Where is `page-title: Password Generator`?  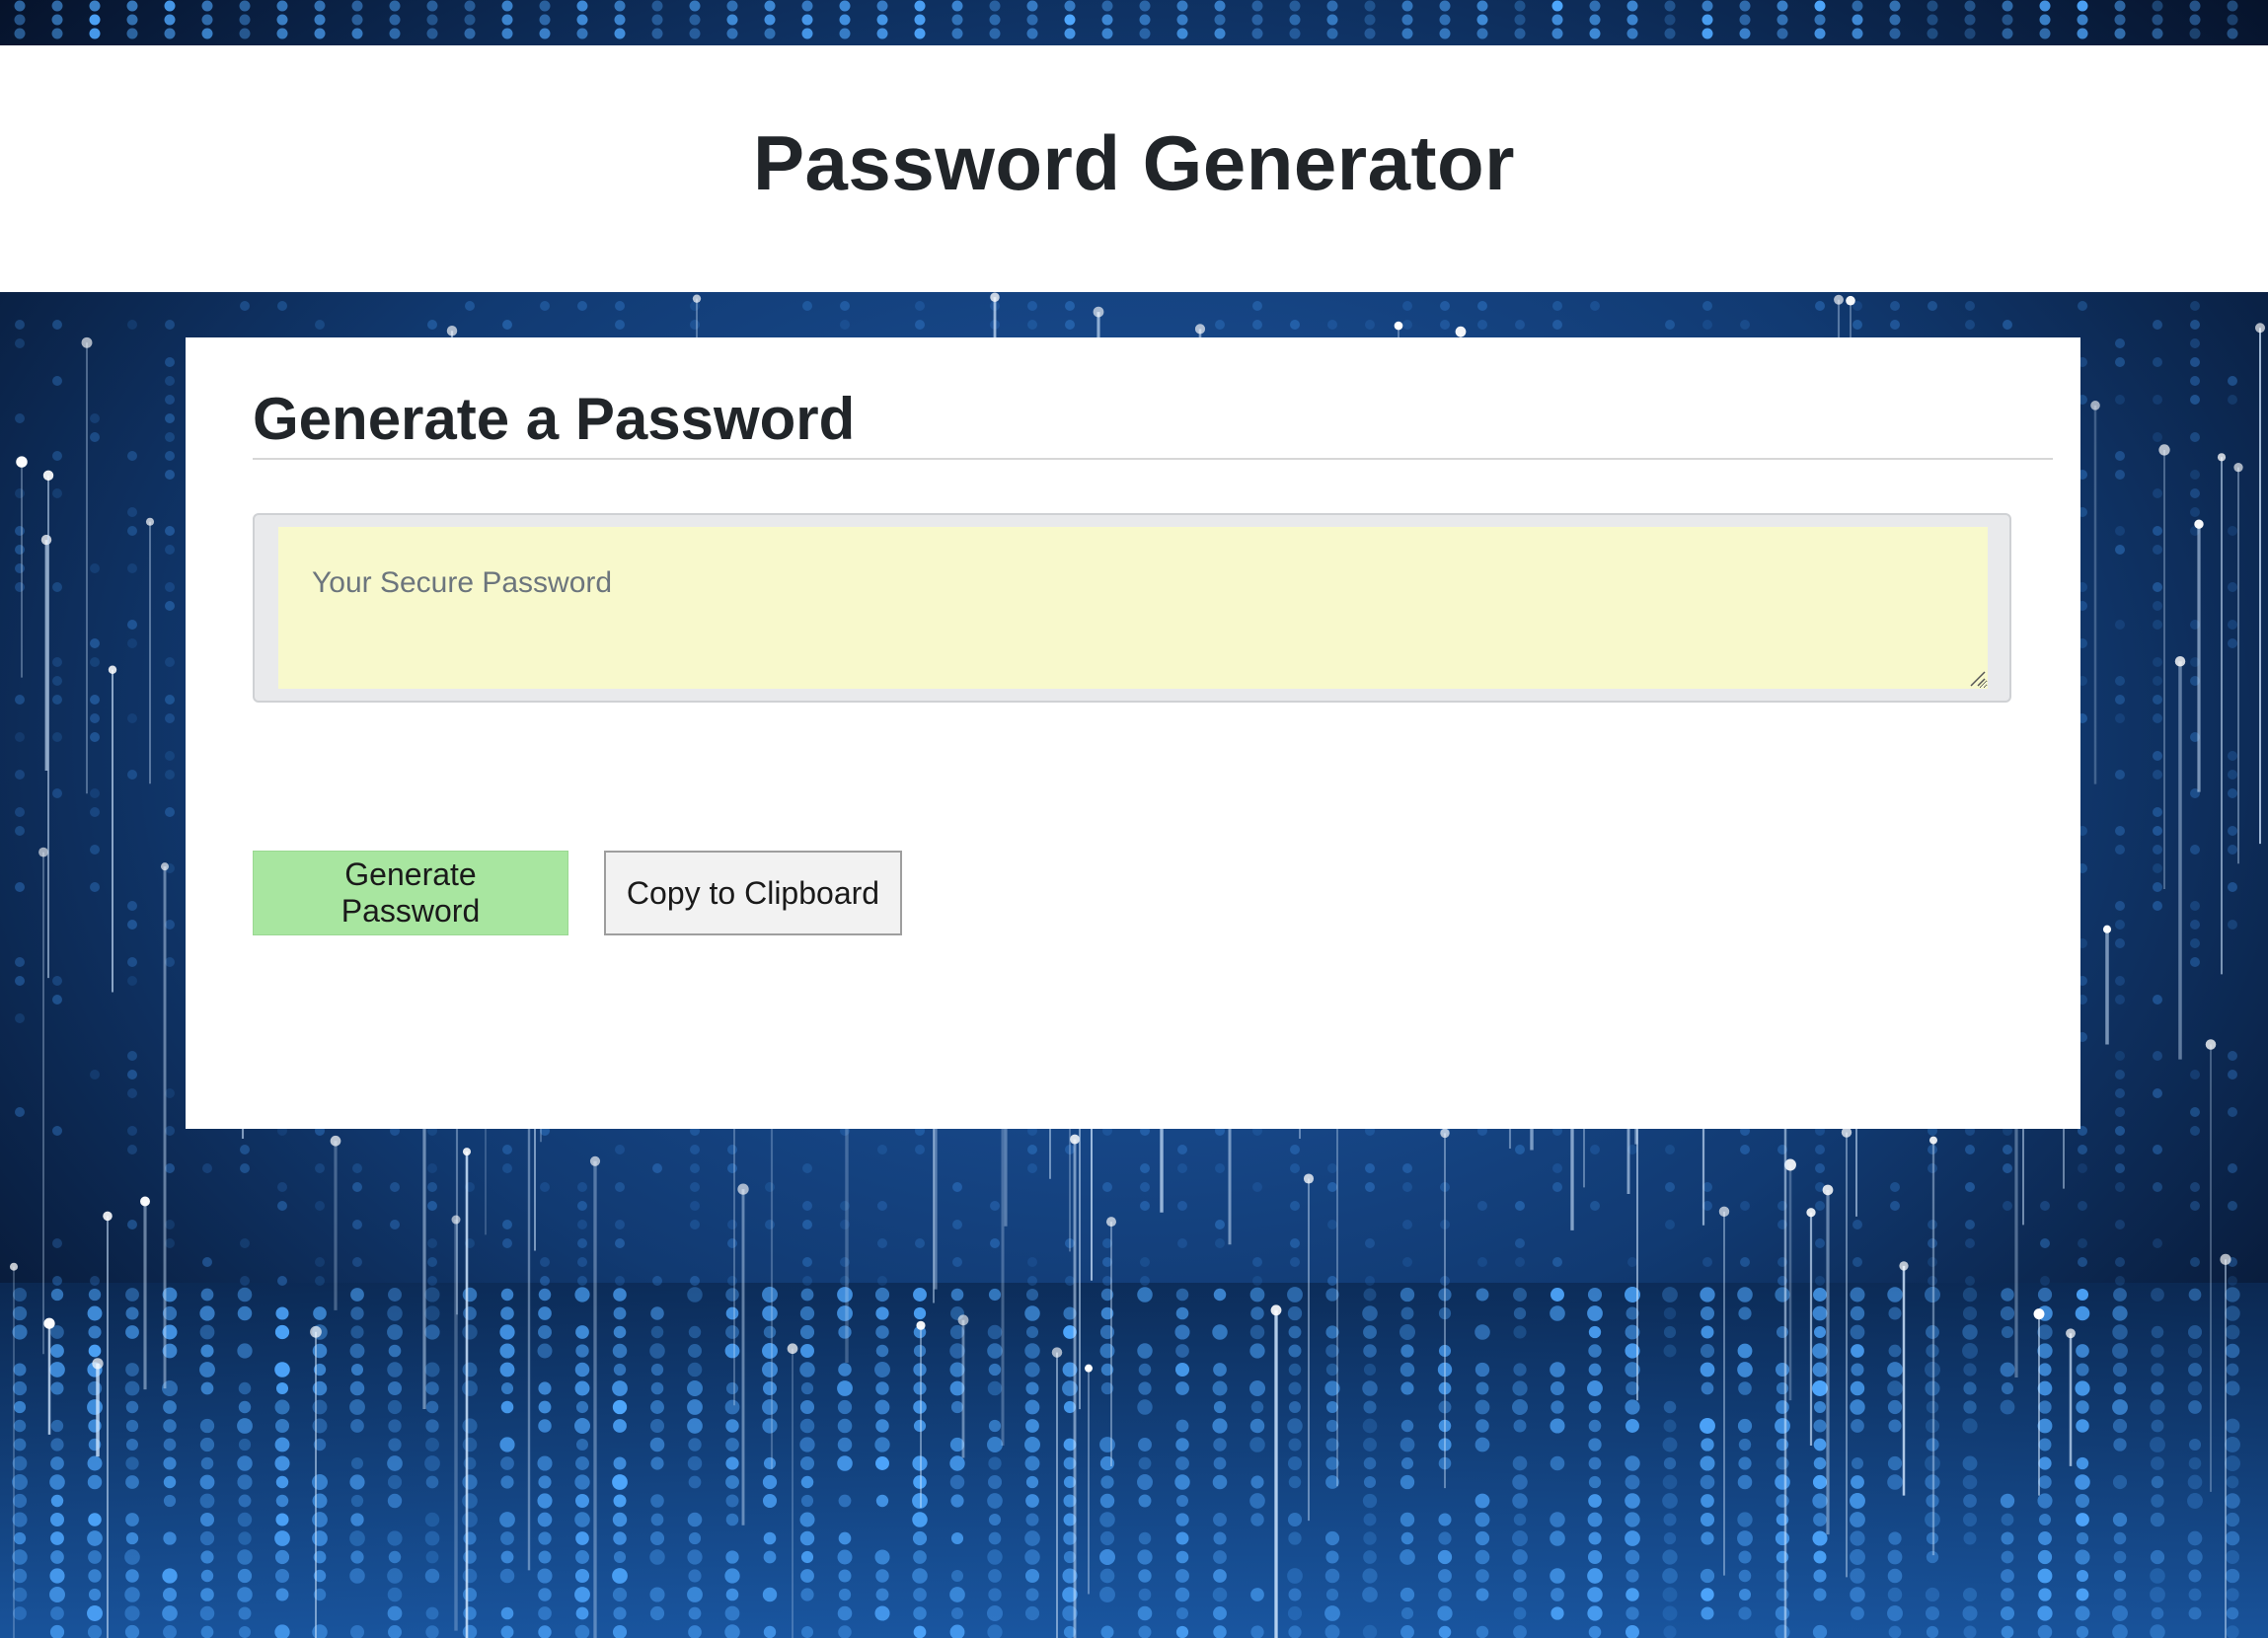 page-title: Password Generator is located at coordinates (1134, 162).